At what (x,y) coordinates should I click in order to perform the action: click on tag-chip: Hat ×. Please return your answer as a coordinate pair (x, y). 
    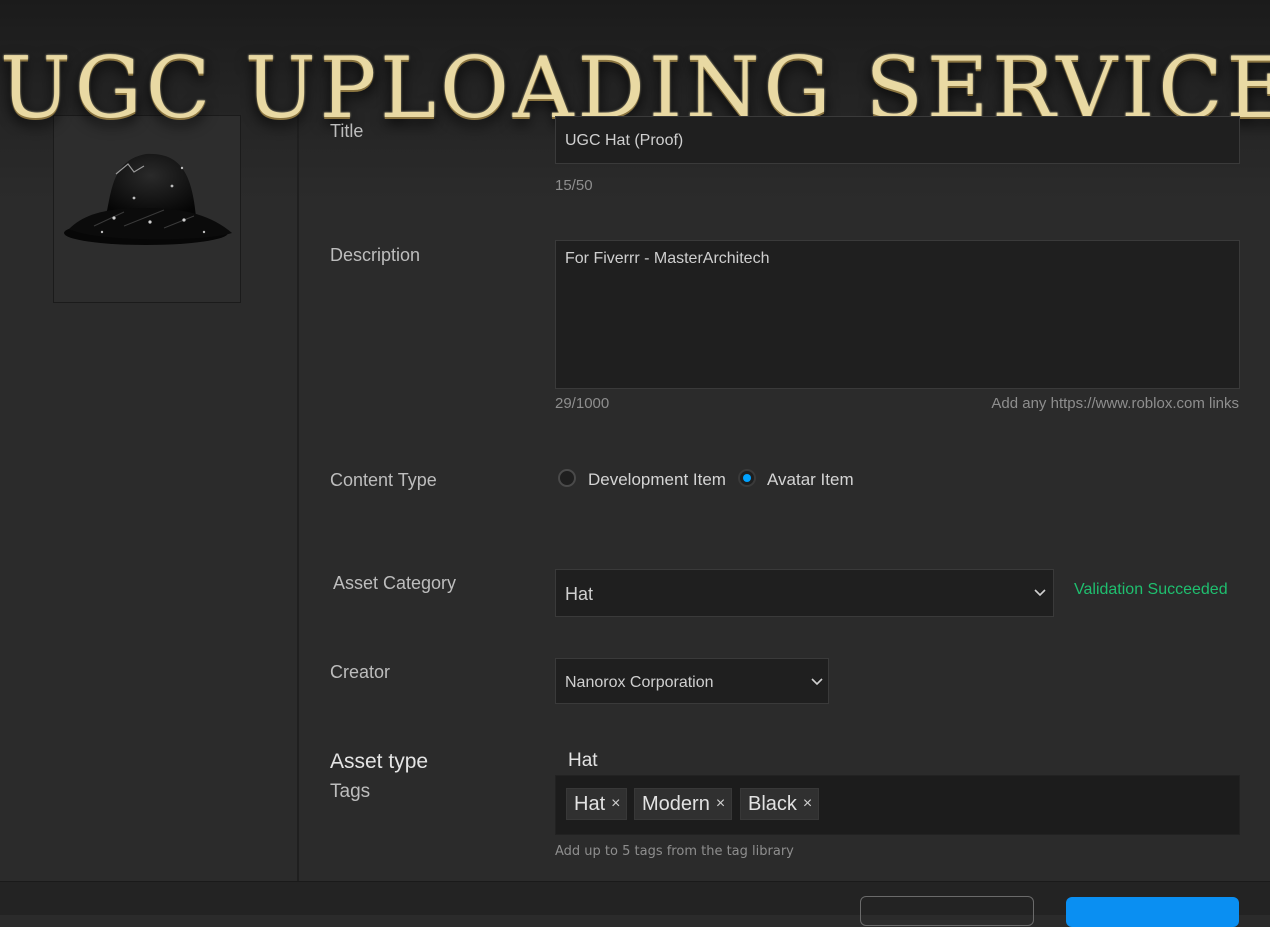
    Looking at the image, I should click on (597, 804).